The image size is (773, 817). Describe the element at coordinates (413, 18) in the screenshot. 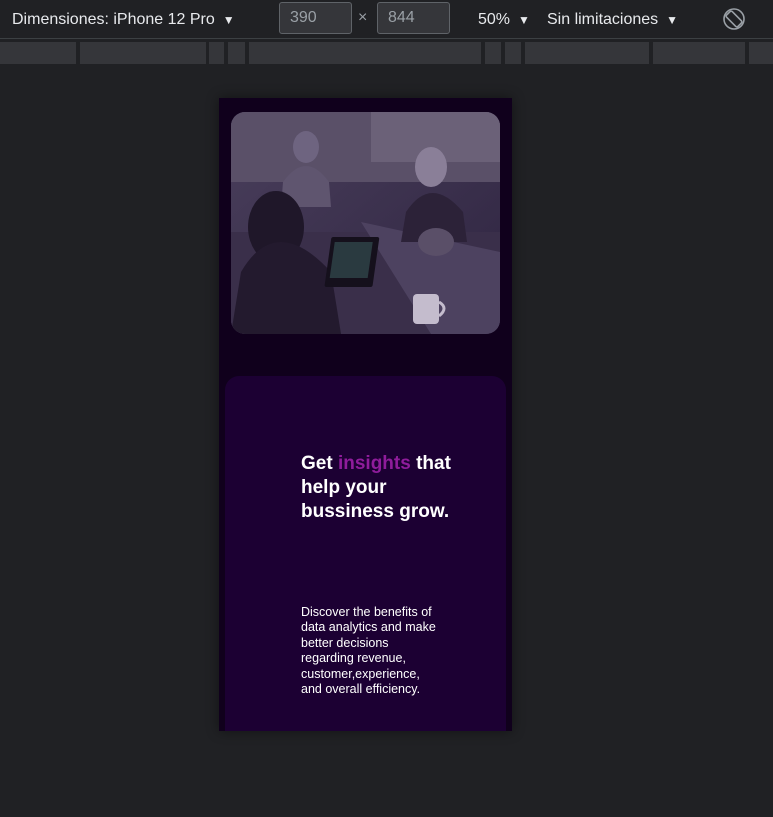

I see `height-input: 844` at that location.